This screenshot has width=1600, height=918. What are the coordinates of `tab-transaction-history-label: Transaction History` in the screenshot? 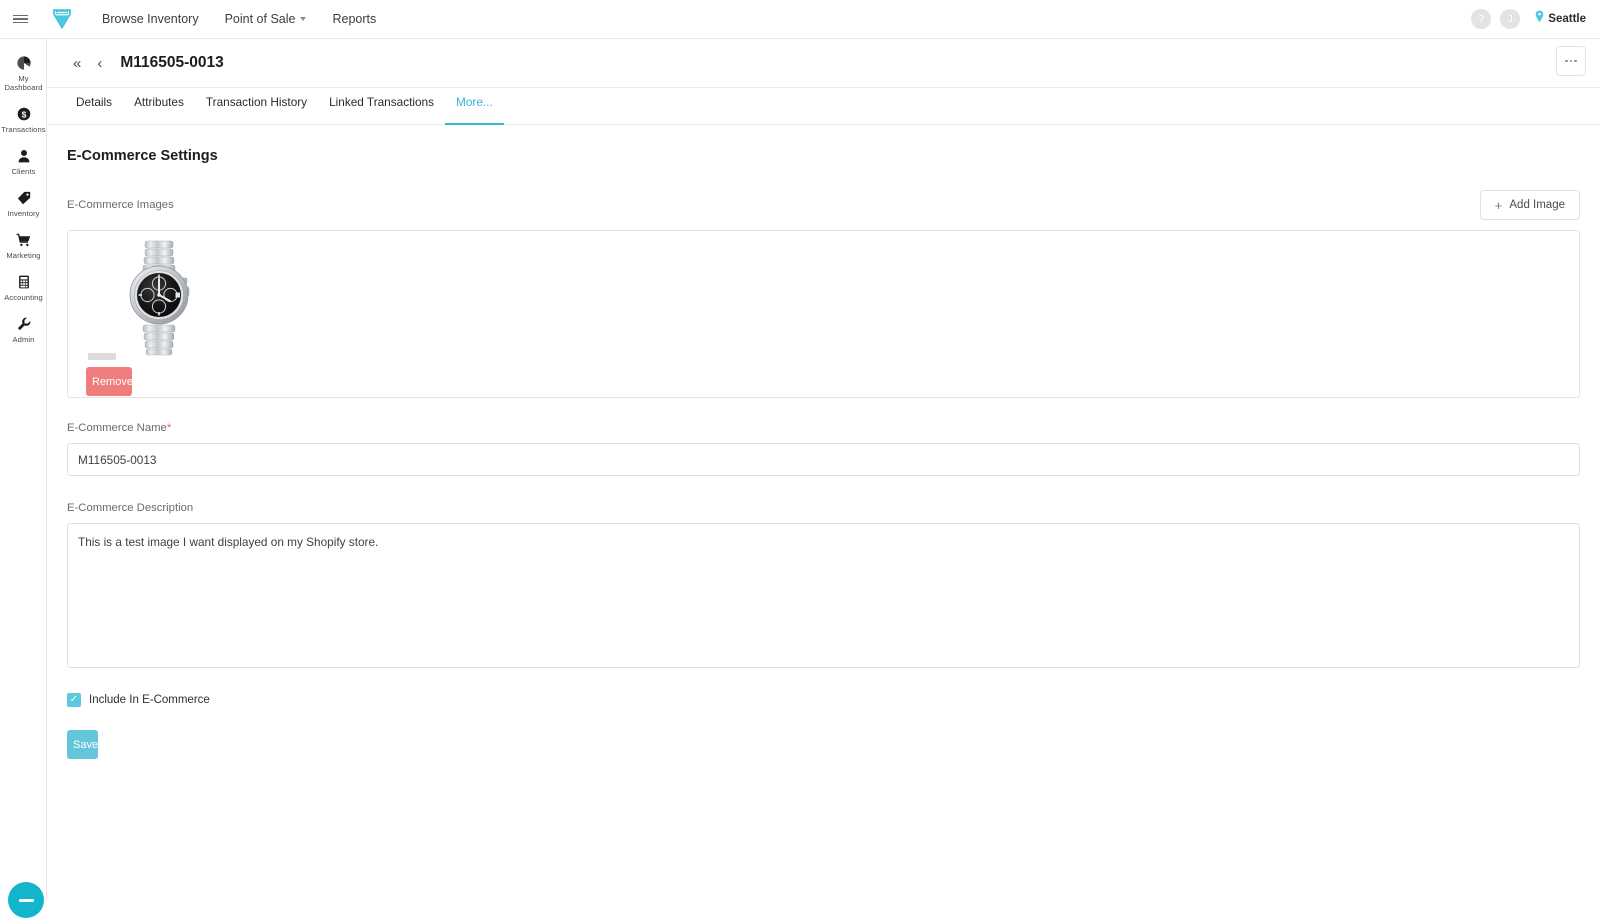 It's located at (256, 102).